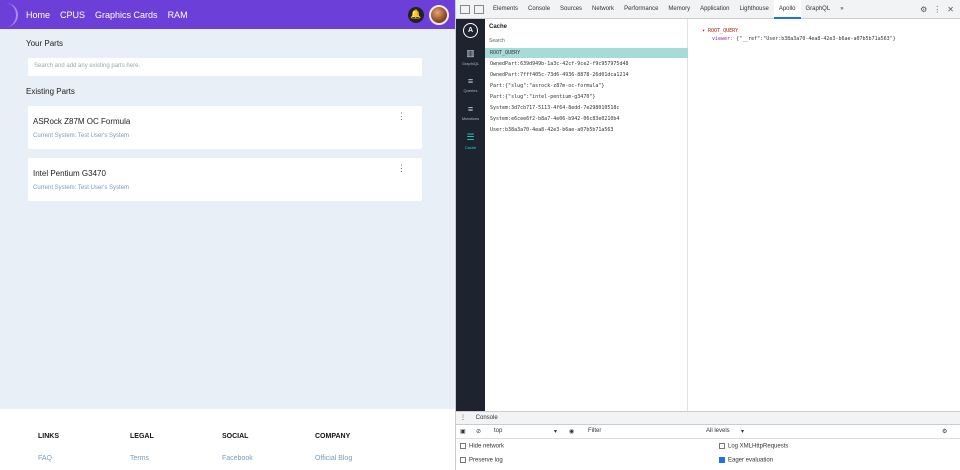 The width and height of the screenshot is (960, 470). Describe the element at coordinates (465, 9) in the screenshot. I see `inspect-element-icon` at that location.